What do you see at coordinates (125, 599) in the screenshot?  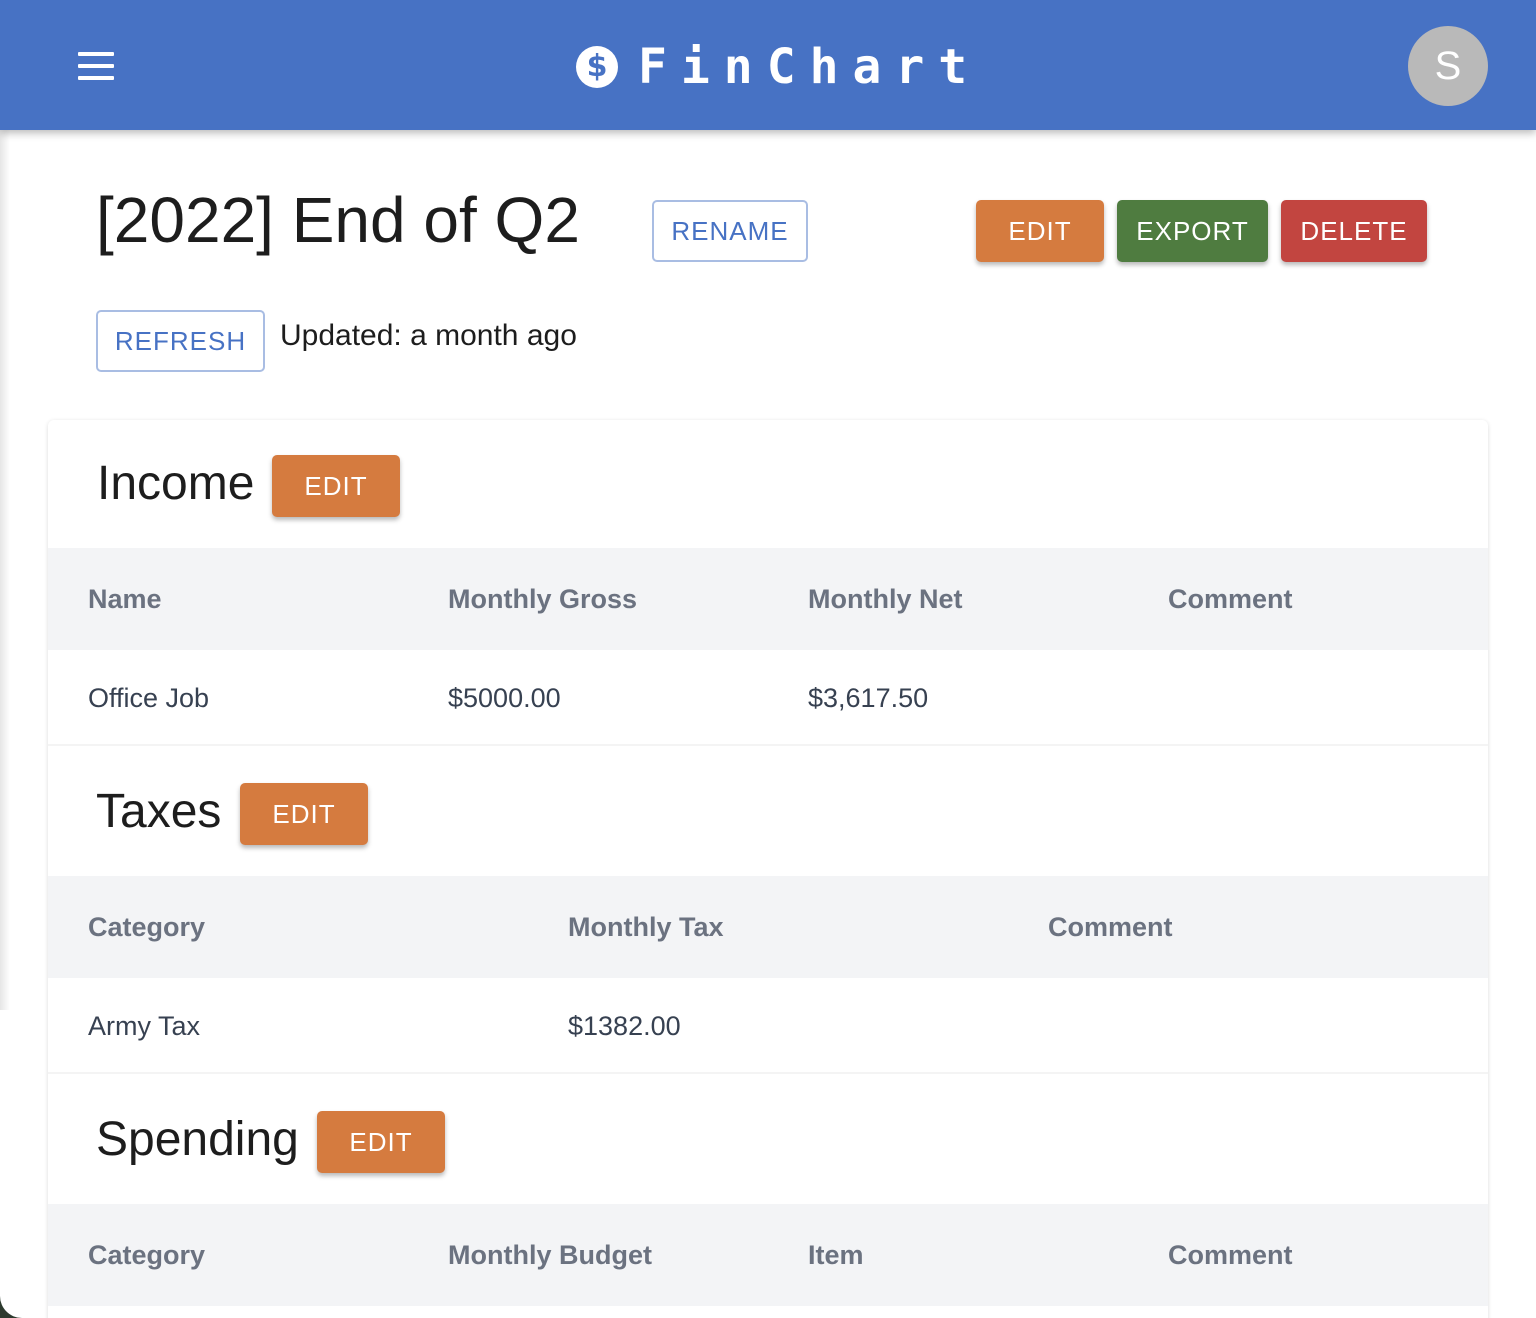 I see `column-header: Name` at bounding box center [125, 599].